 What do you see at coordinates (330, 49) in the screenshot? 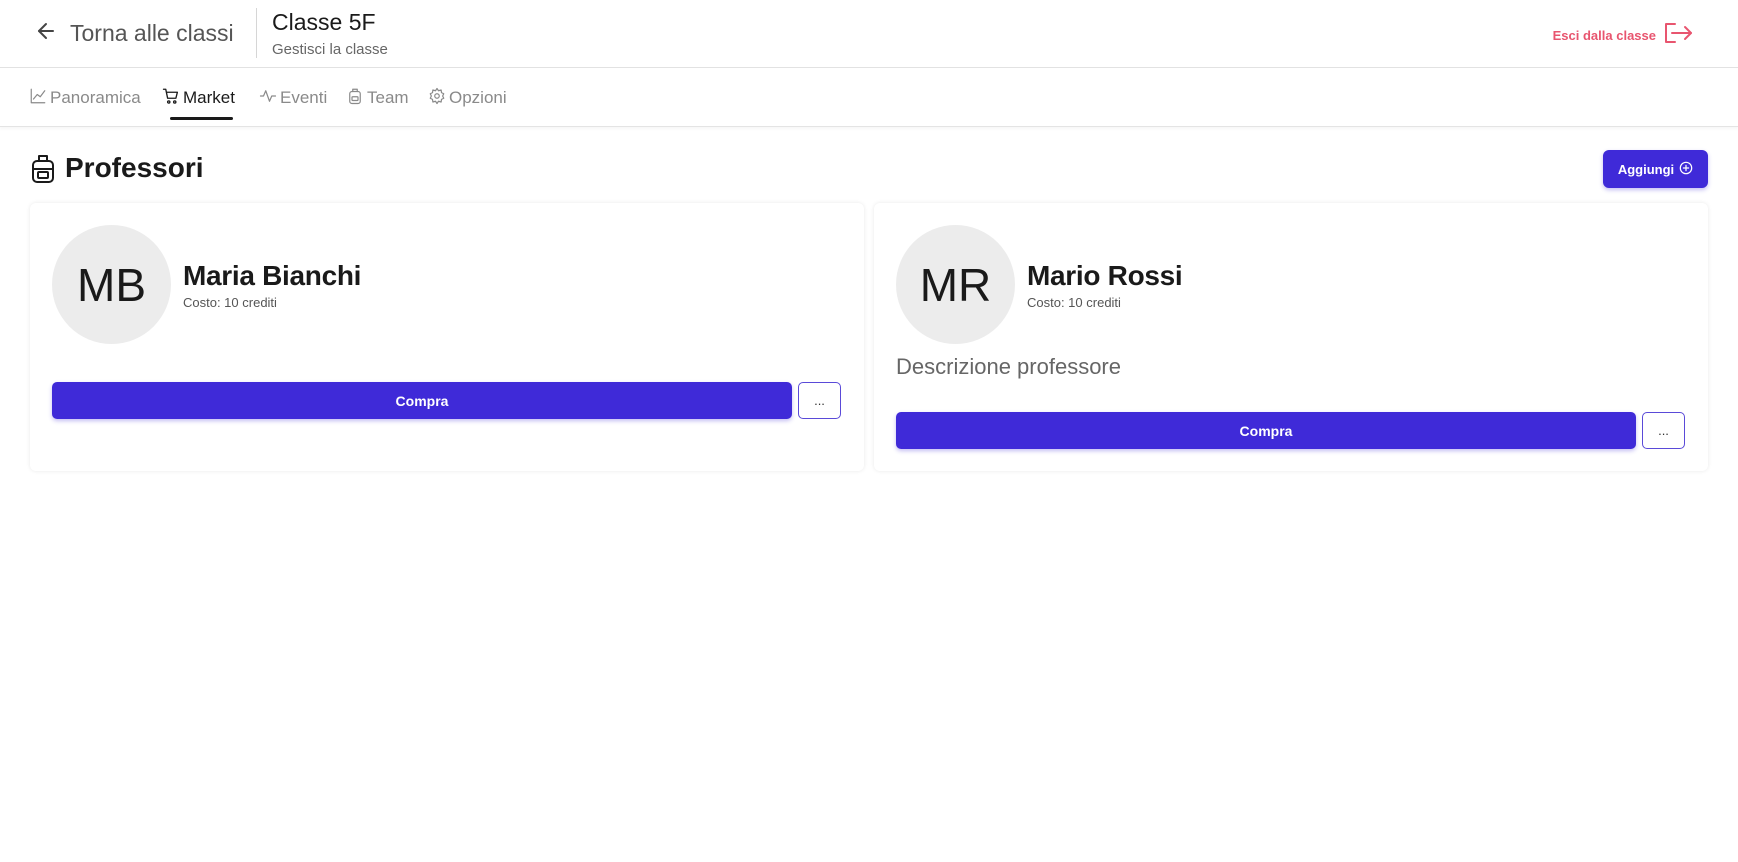
I see `class-subtitle: Gestisci la classe` at bounding box center [330, 49].